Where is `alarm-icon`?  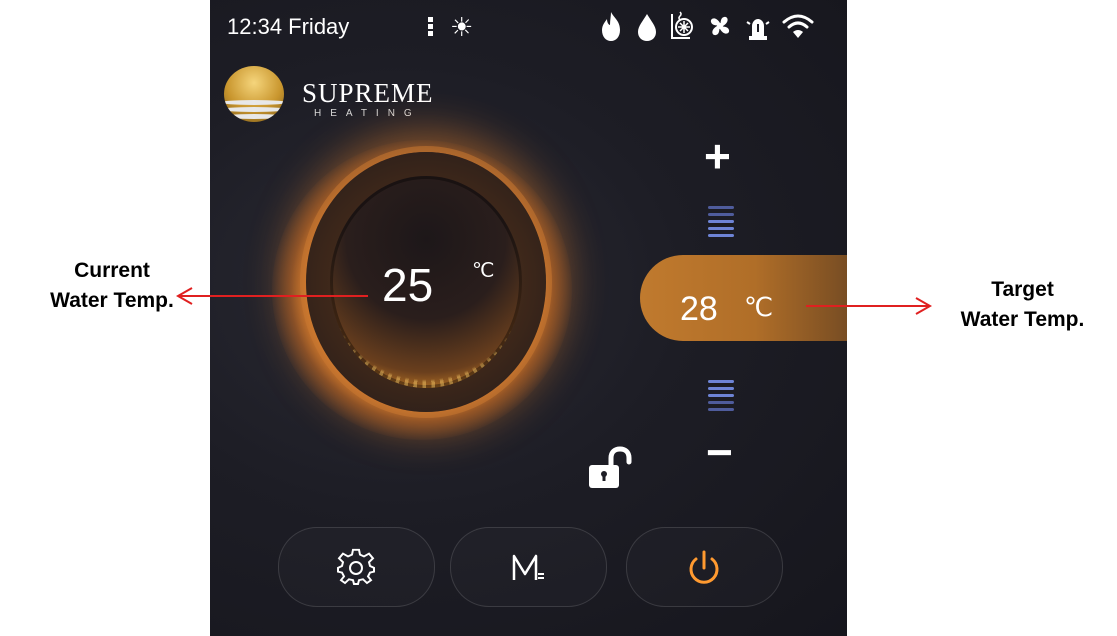 alarm-icon is located at coordinates (758, 29).